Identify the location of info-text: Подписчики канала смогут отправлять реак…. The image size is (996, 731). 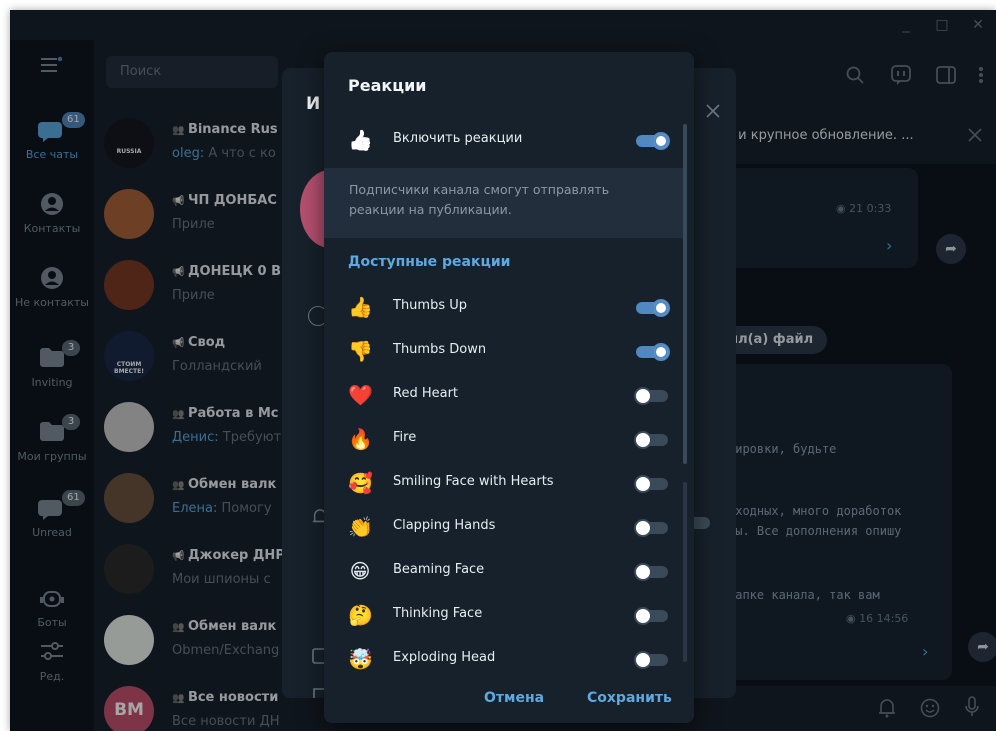
(479, 199).